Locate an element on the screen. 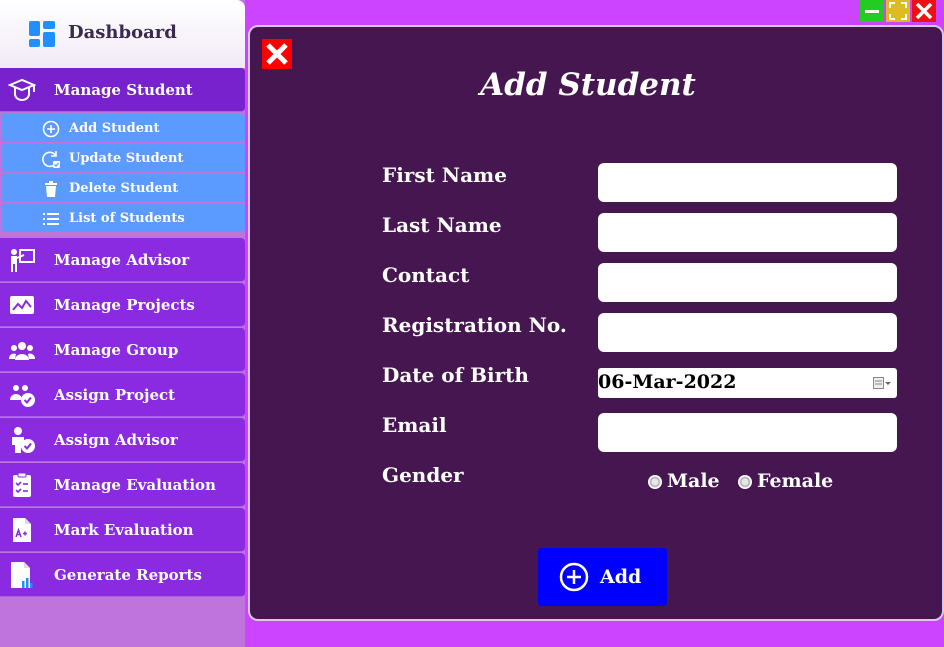  dashboard-title: Dashboard is located at coordinates (122, 32).